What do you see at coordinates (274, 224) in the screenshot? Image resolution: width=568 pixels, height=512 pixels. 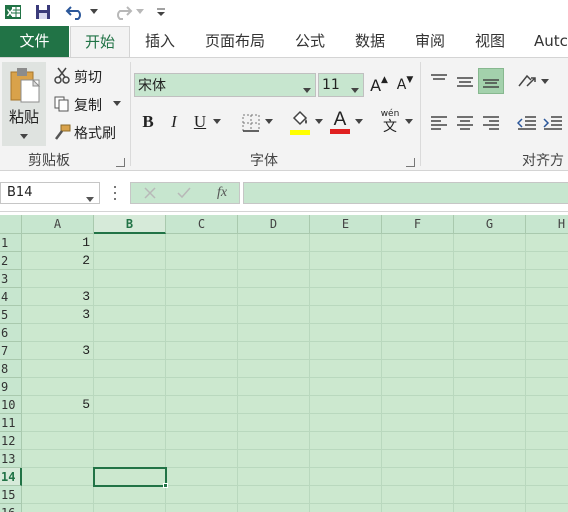 I see `column-header-d: D` at bounding box center [274, 224].